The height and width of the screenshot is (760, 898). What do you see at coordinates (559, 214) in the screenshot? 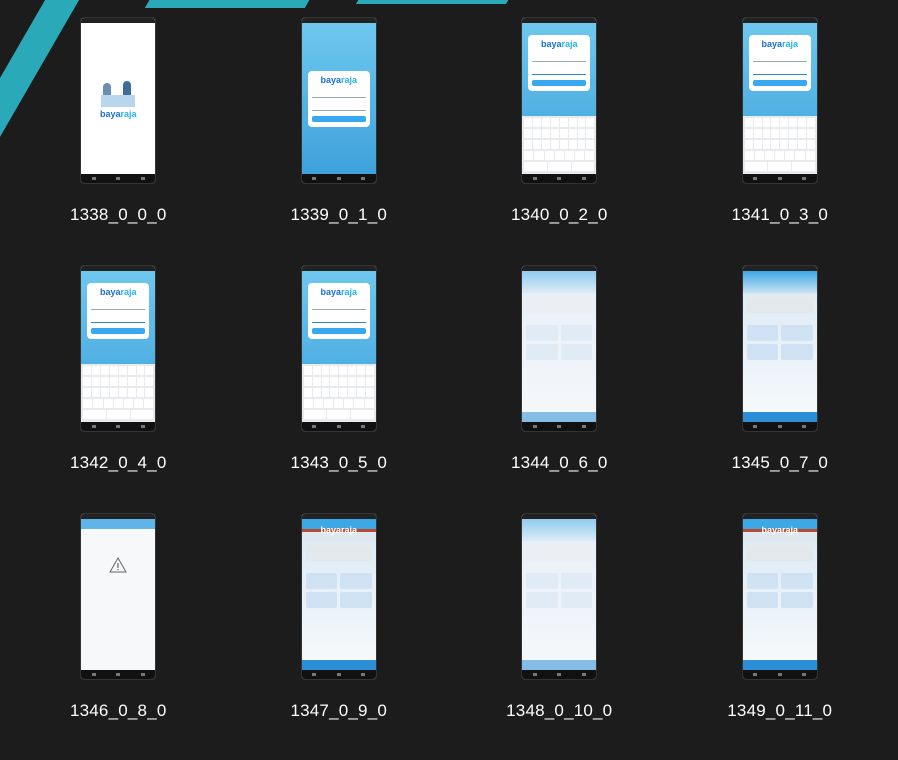
I see `file-name: 1340_0_2_0` at bounding box center [559, 214].